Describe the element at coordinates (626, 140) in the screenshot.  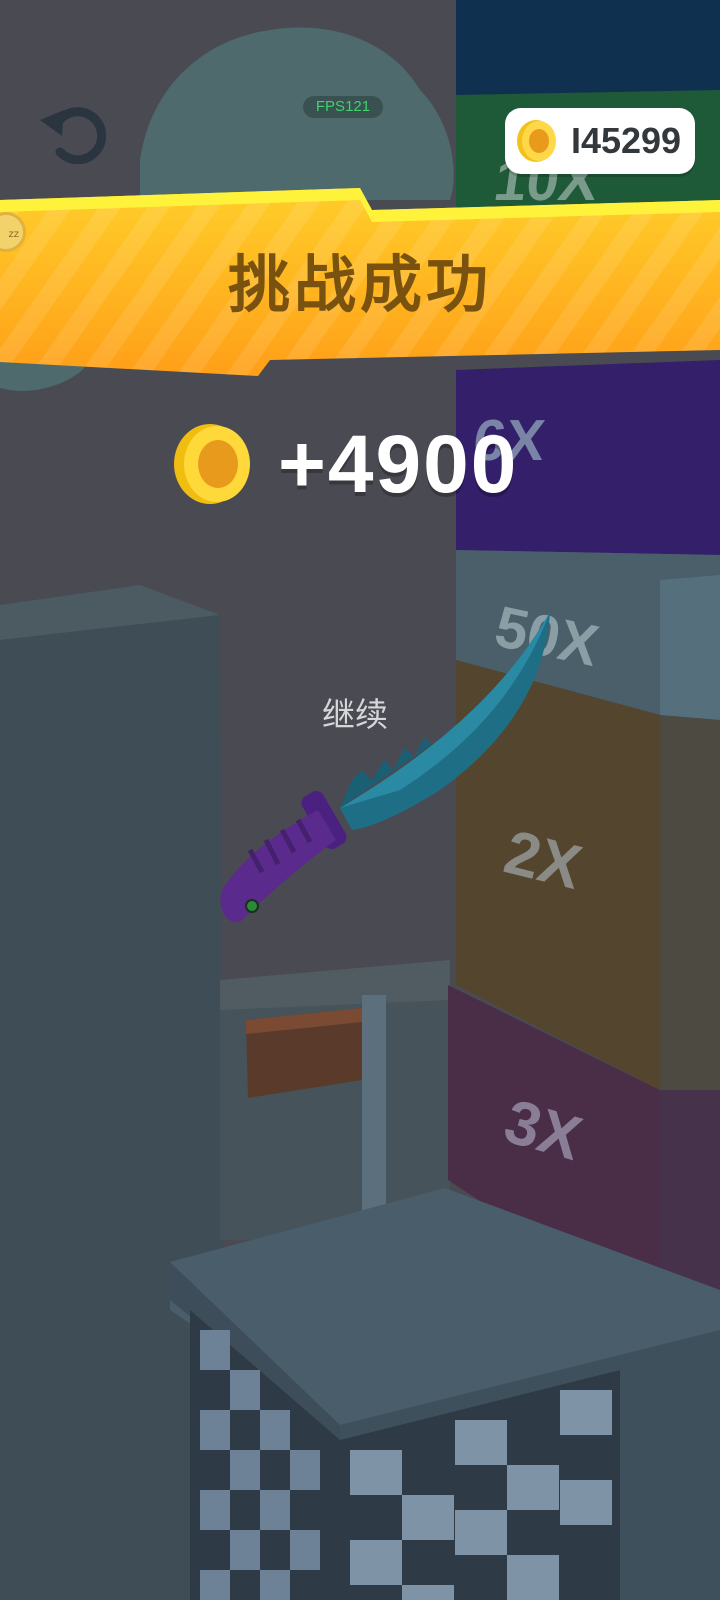
I see `coin-balance-value: I45299` at that location.